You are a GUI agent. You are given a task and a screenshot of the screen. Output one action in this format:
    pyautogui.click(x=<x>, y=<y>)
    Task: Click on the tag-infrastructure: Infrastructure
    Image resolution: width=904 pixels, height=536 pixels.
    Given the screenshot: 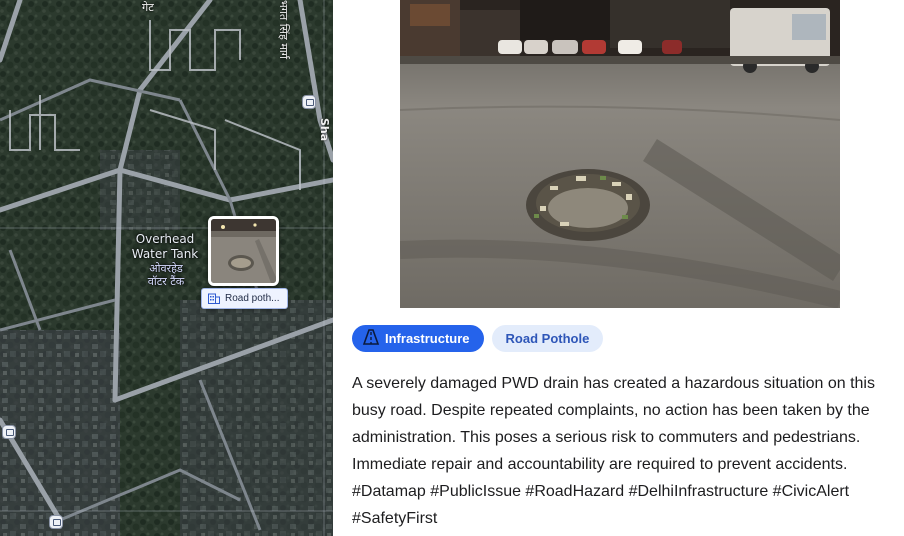 What is the action you would take?
    pyautogui.click(x=418, y=338)
    